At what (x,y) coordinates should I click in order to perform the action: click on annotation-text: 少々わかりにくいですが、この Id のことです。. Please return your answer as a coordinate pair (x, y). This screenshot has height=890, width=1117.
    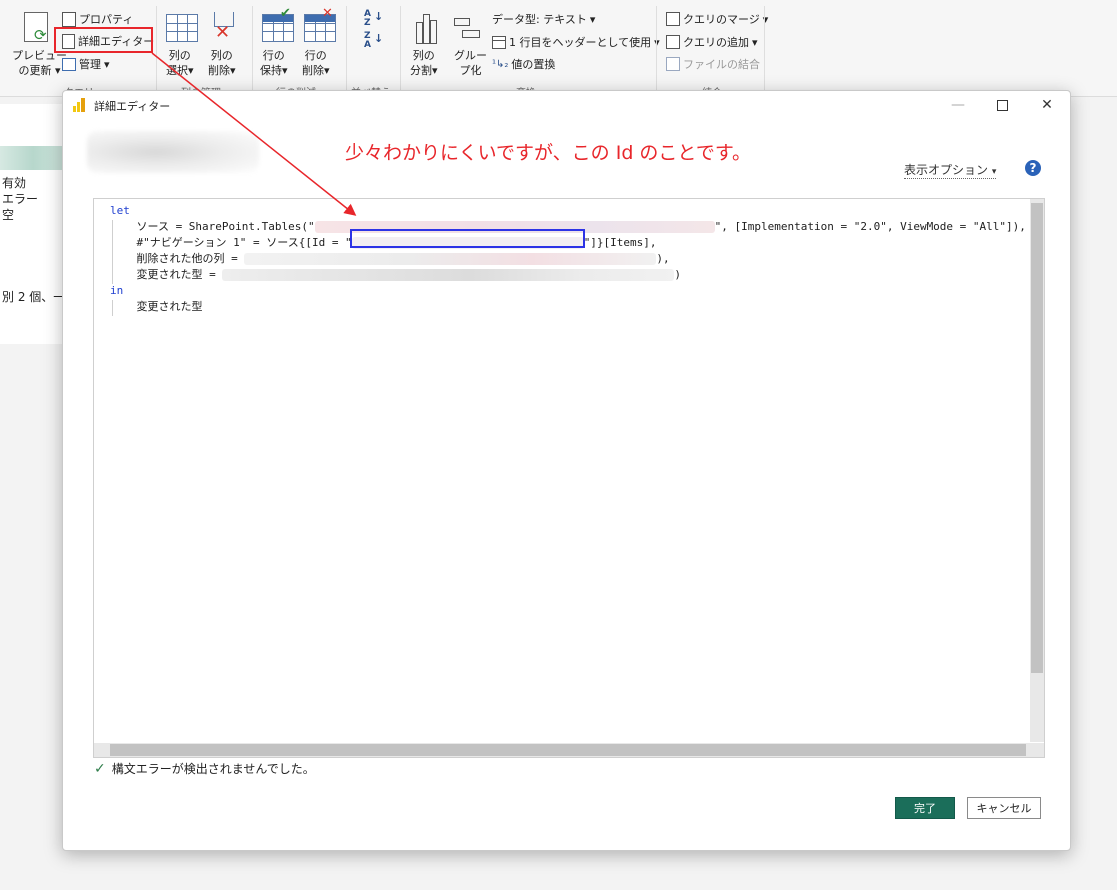
    Looking at the image, I should click on (548, 153).